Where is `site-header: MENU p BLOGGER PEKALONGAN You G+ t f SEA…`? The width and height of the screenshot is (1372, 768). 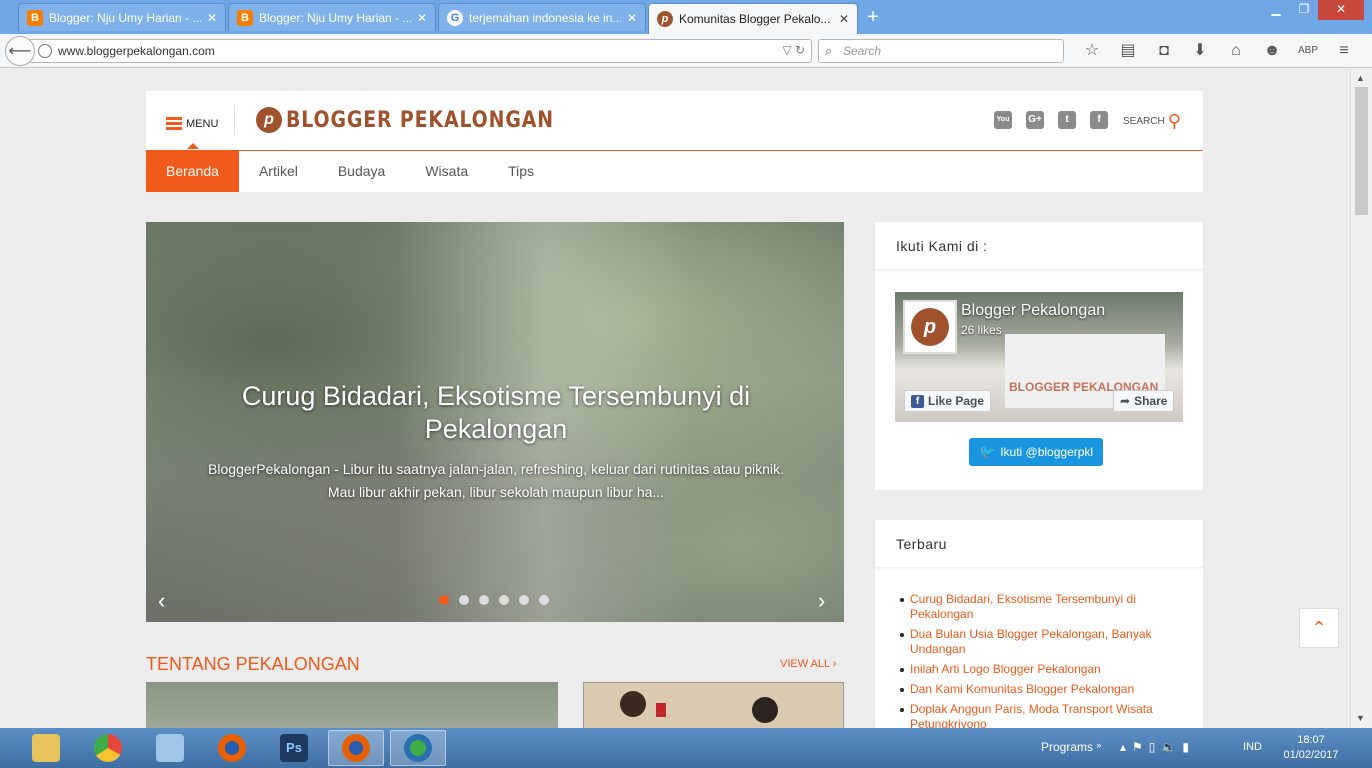 site-header: MENU p BLOGGER PEKALONGAN You G+ t f SEA… is located at coordinates (674, 141).